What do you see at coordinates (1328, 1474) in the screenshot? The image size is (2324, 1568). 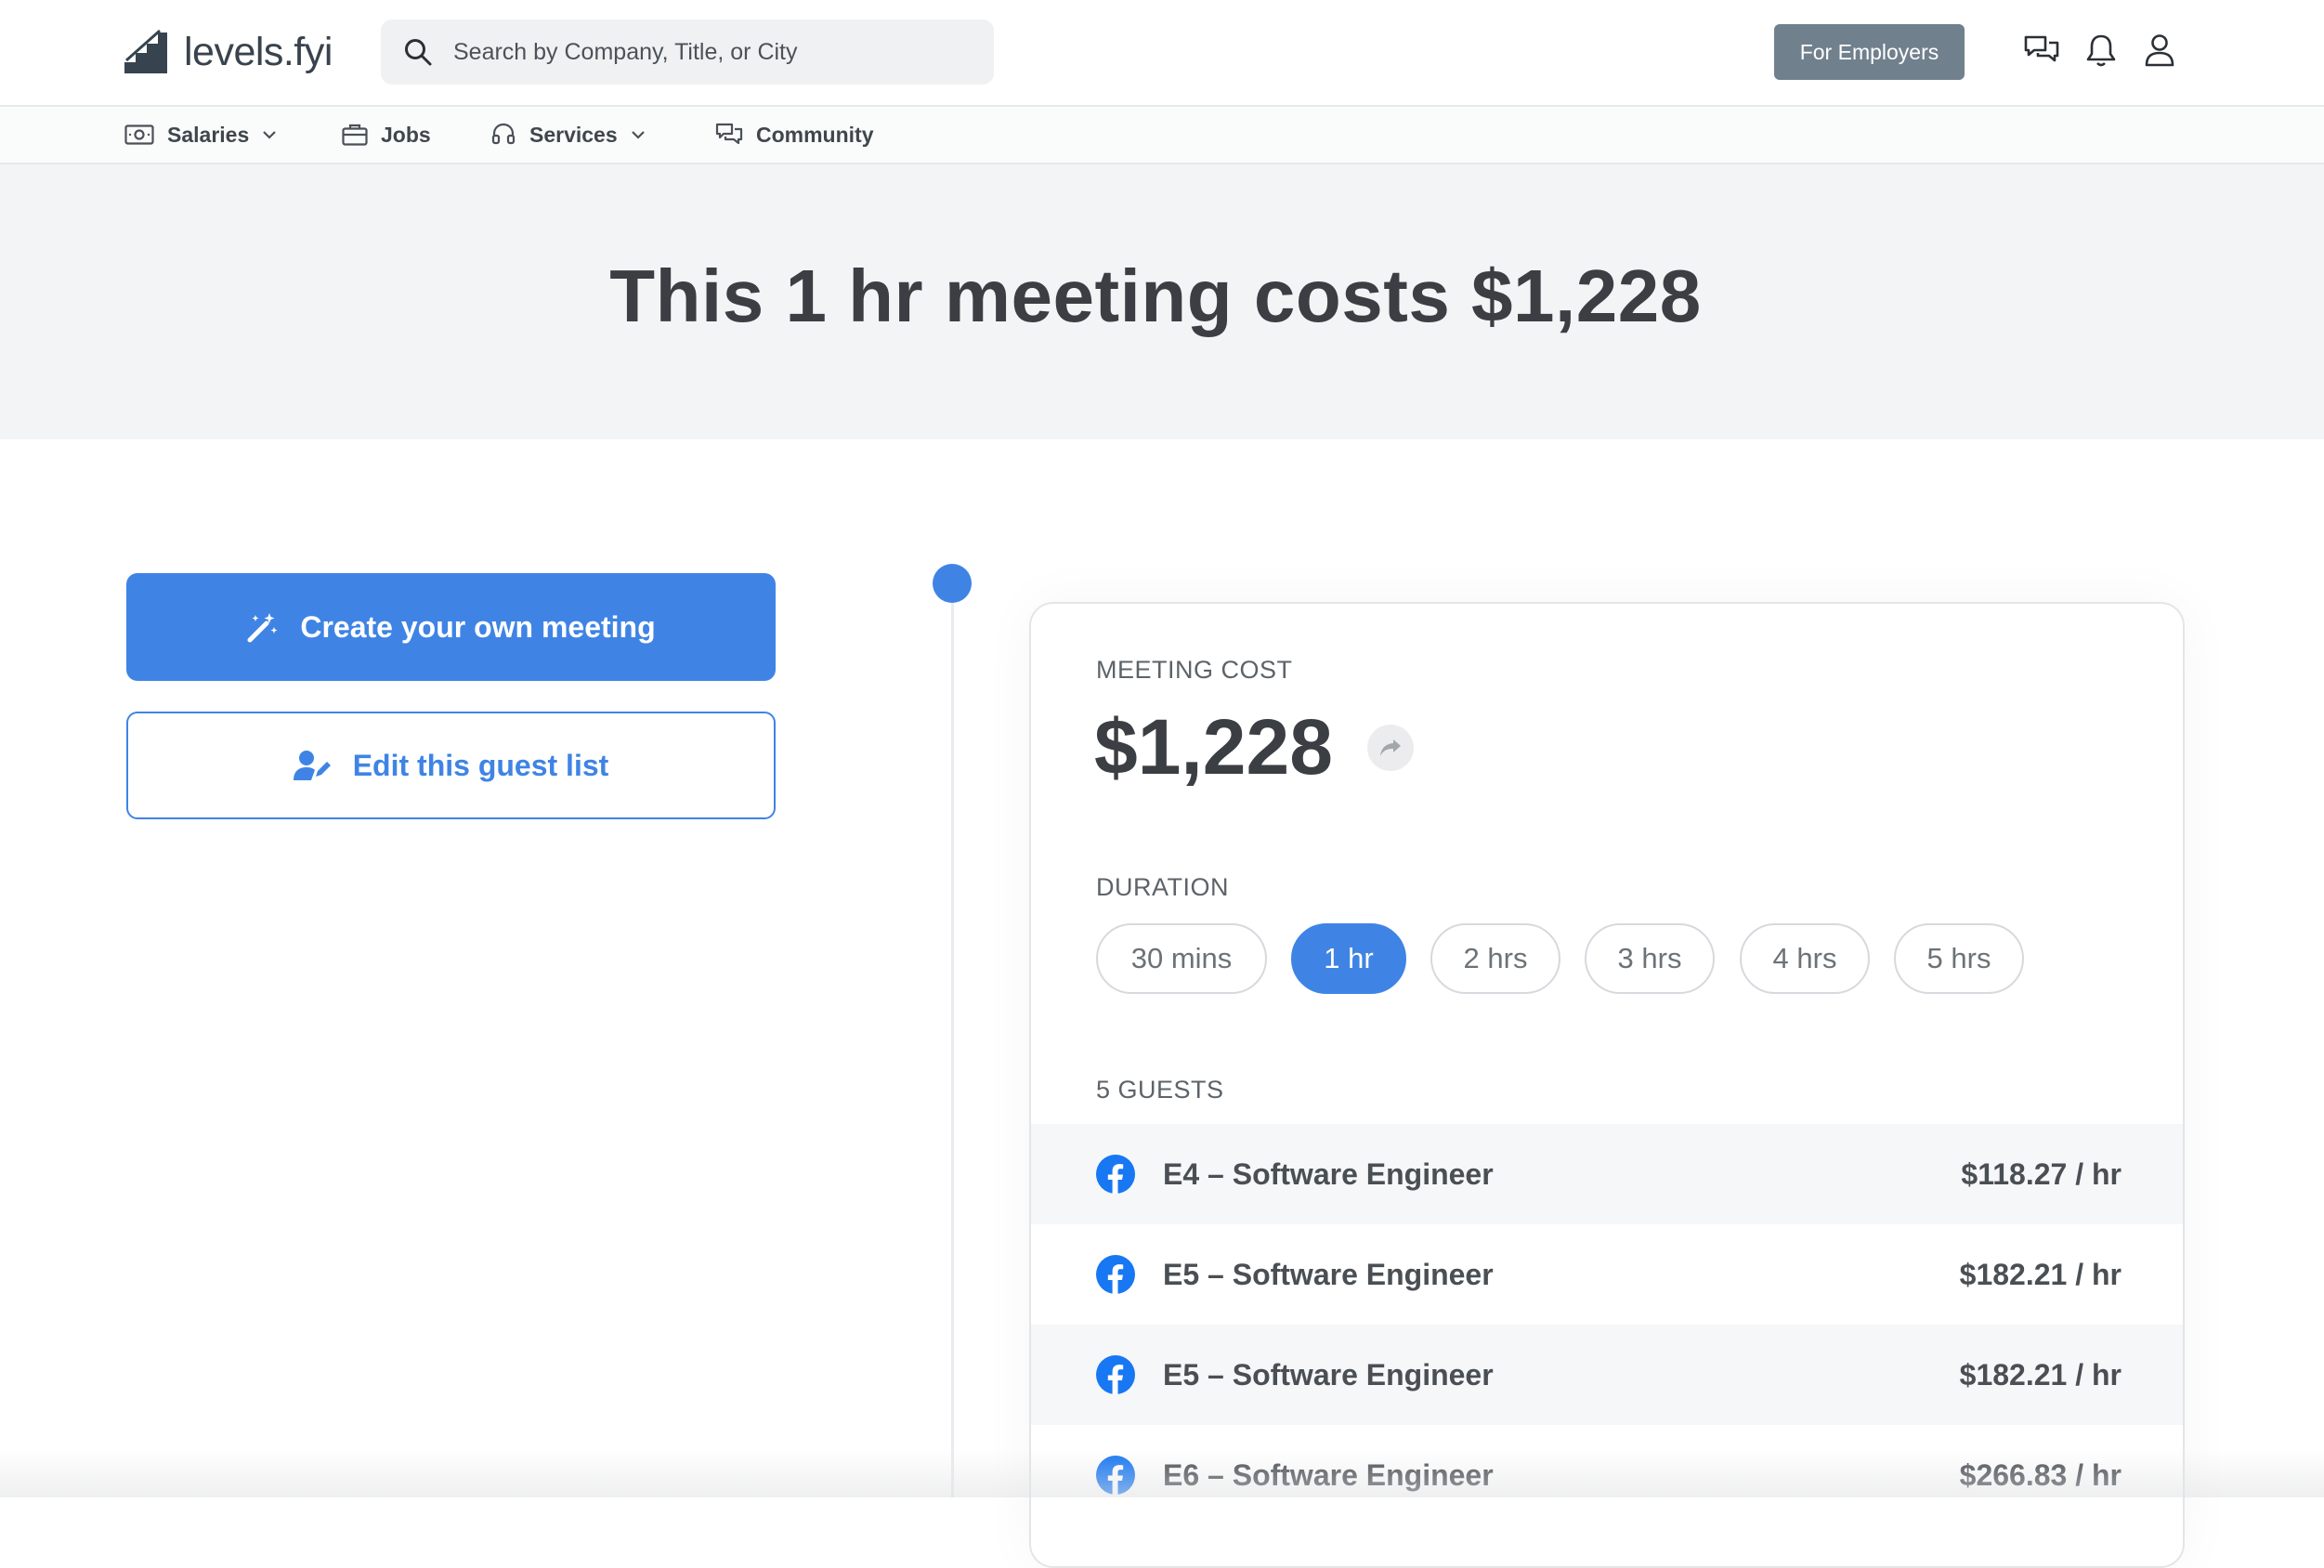 I see `guest-title: E6 – Software Engineer` at bounding box center [1328, 1474].